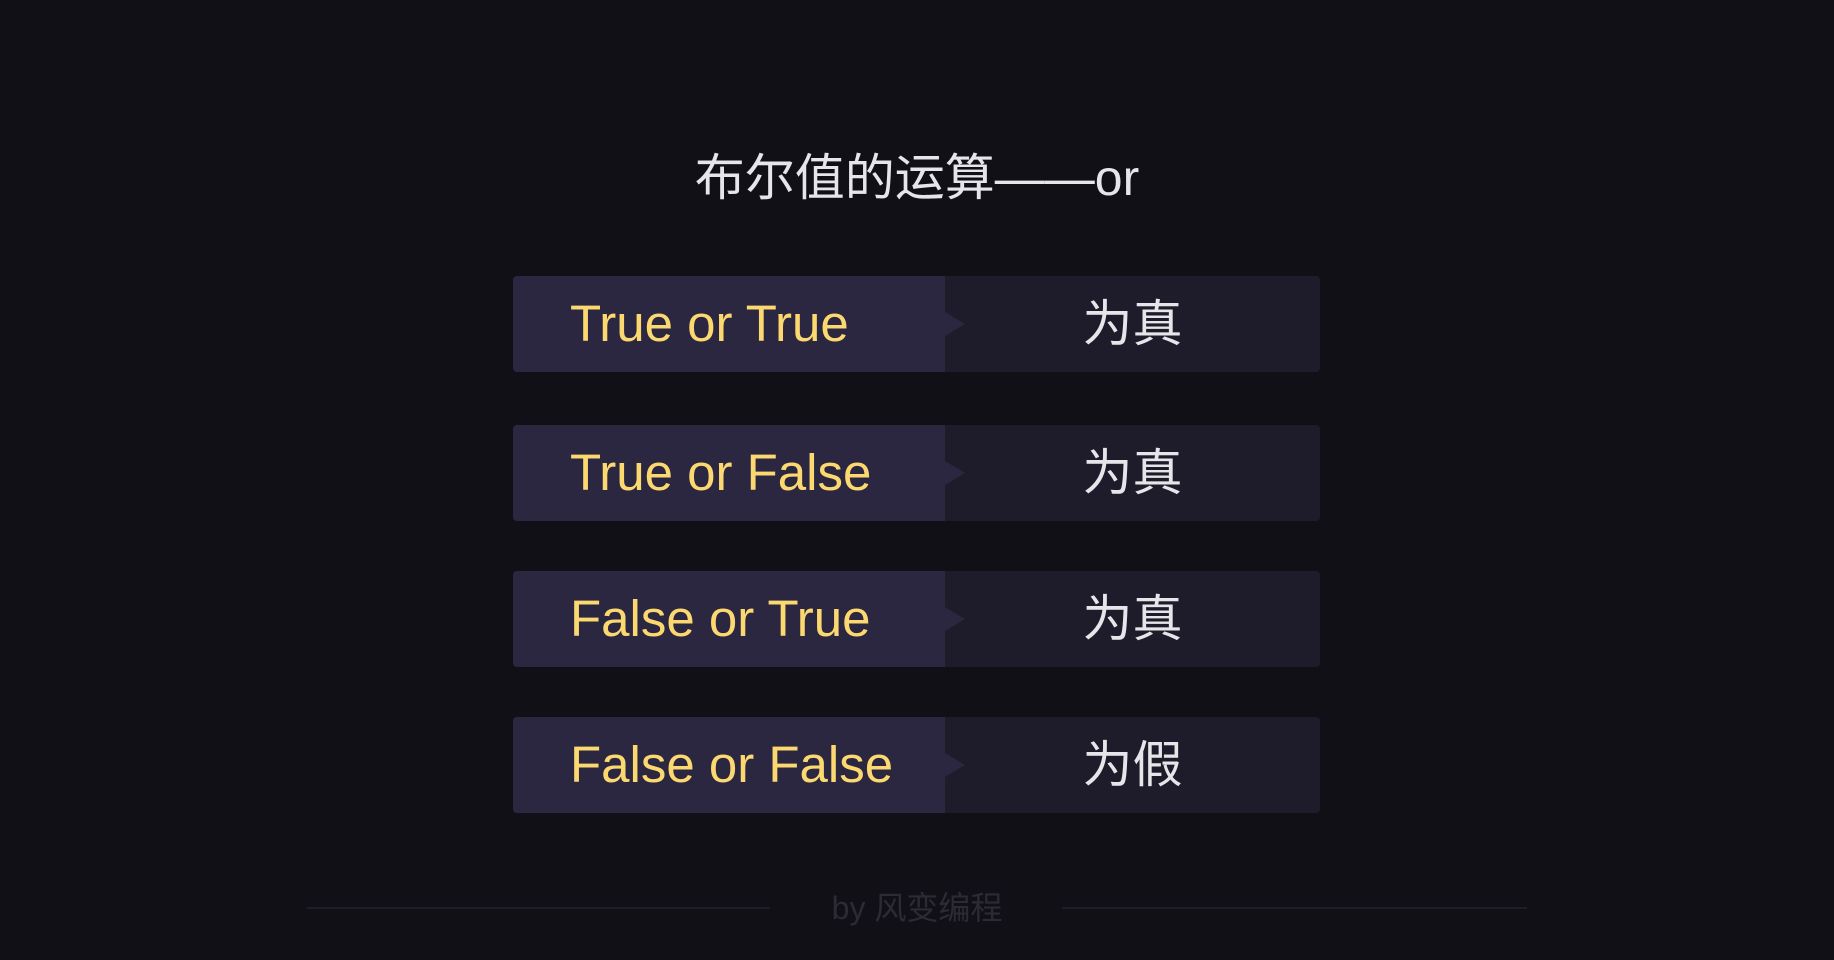  I want to click on expression: False or False, so click(732, 764).